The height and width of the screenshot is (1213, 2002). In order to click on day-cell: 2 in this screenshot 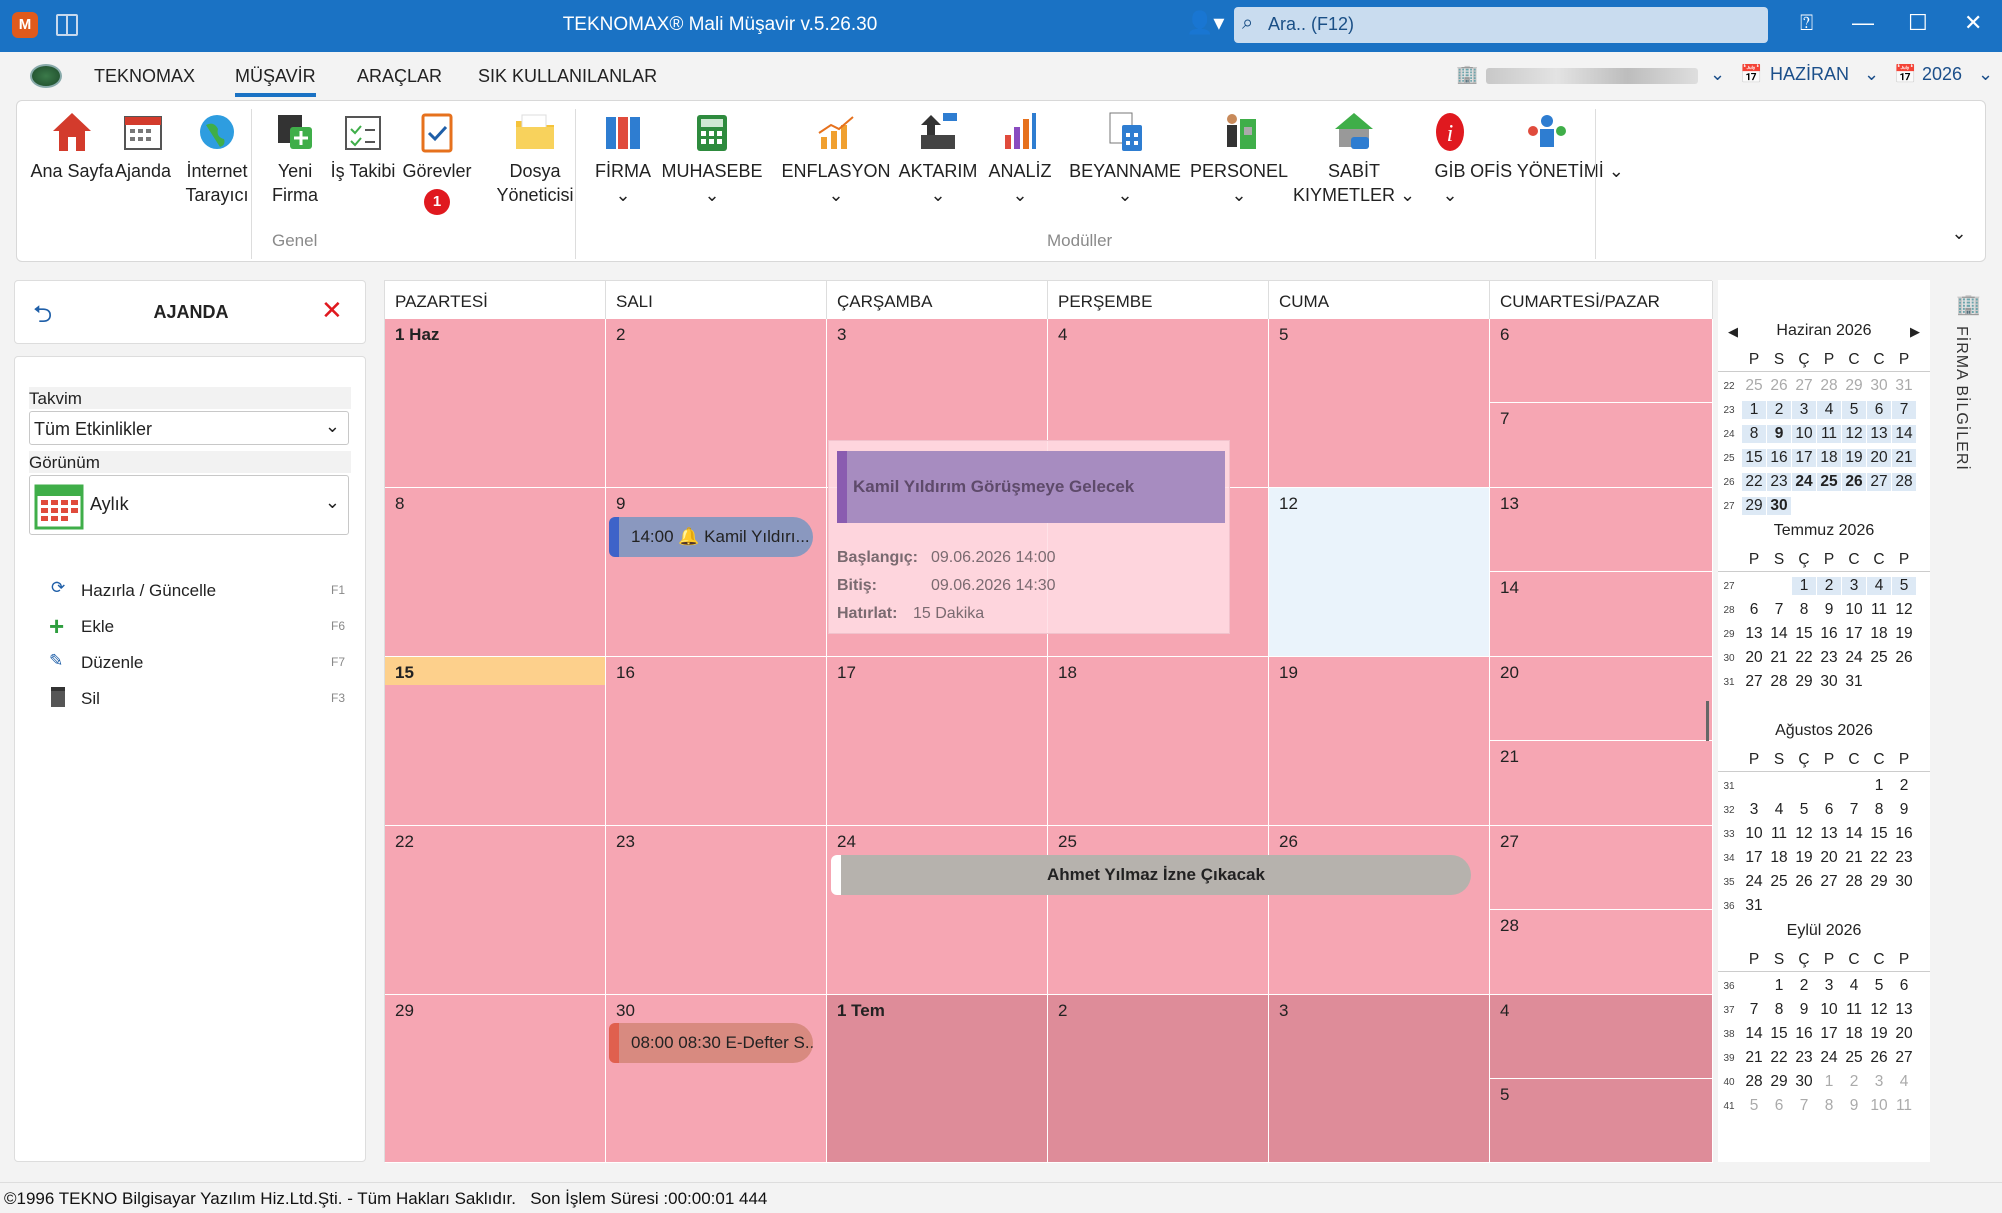, I will do `click(716, 403)`.